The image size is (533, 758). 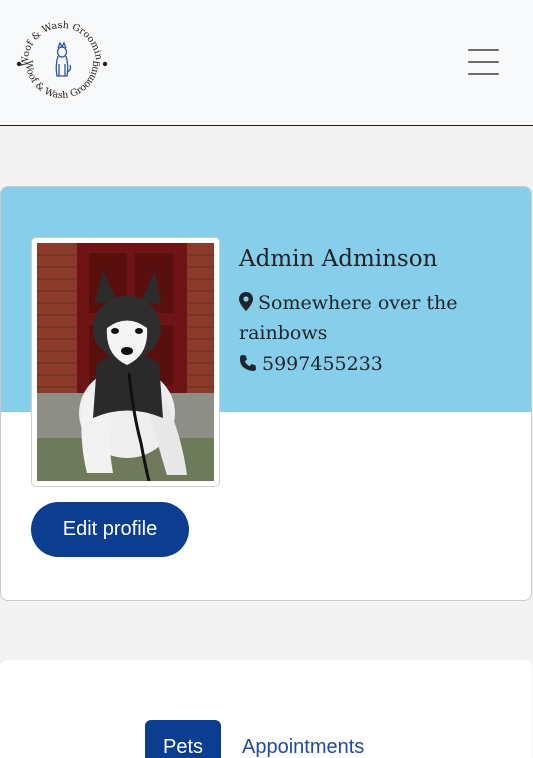 What do you see at coordinates (247, 363) in the screenshot?
I see `phone-icon` at bounding box center [247, 363].